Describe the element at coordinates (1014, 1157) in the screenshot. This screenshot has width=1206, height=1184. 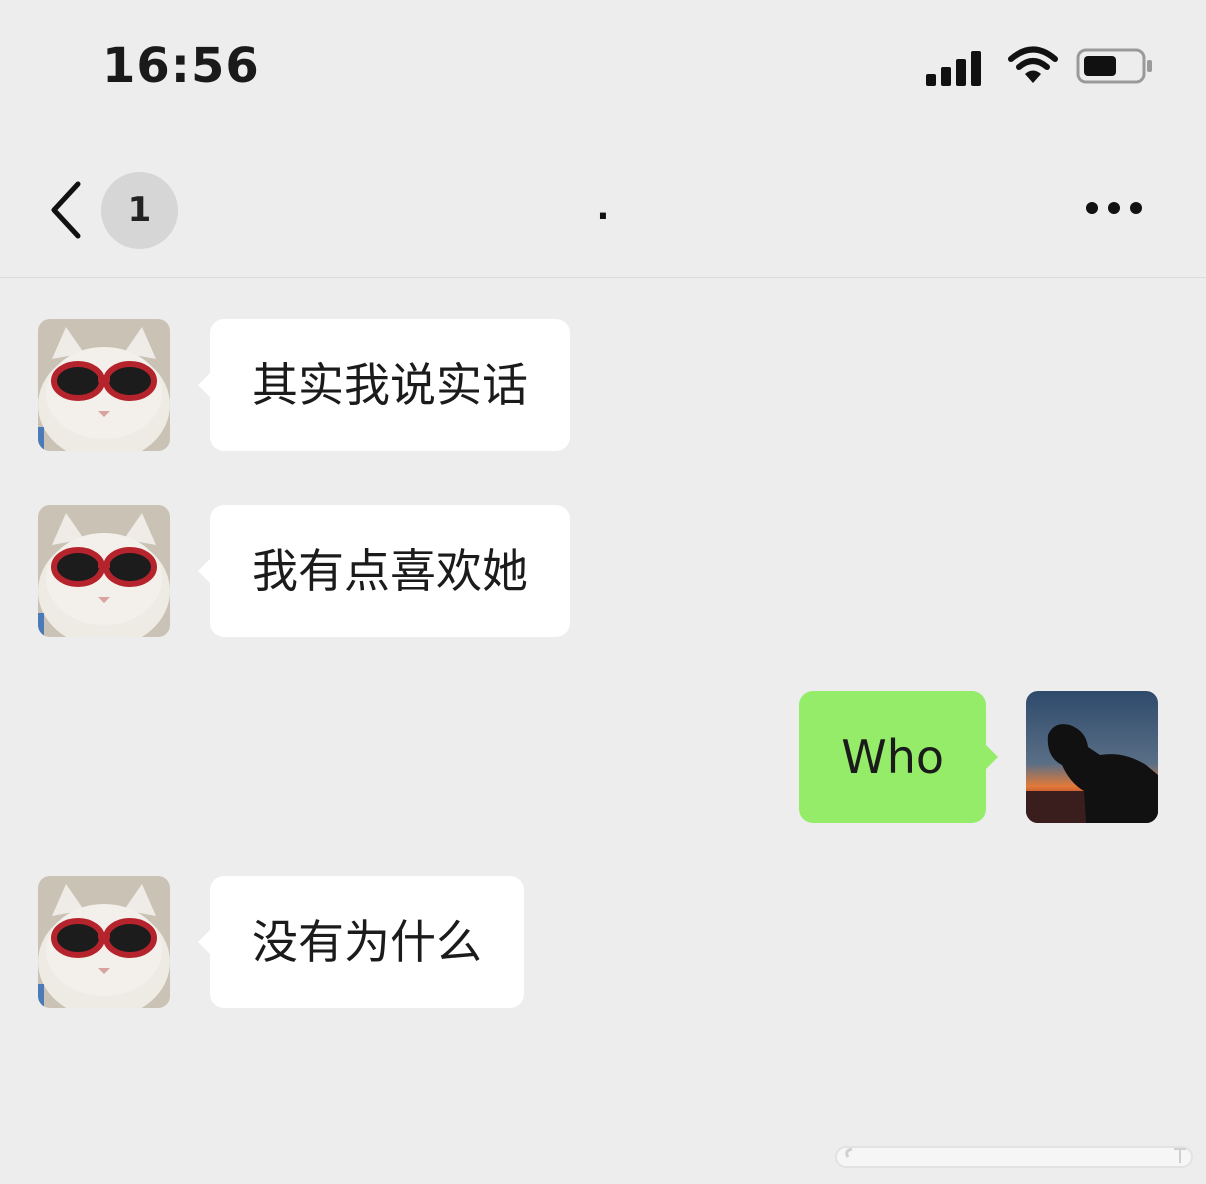
I see `watermark-logo` at that location.